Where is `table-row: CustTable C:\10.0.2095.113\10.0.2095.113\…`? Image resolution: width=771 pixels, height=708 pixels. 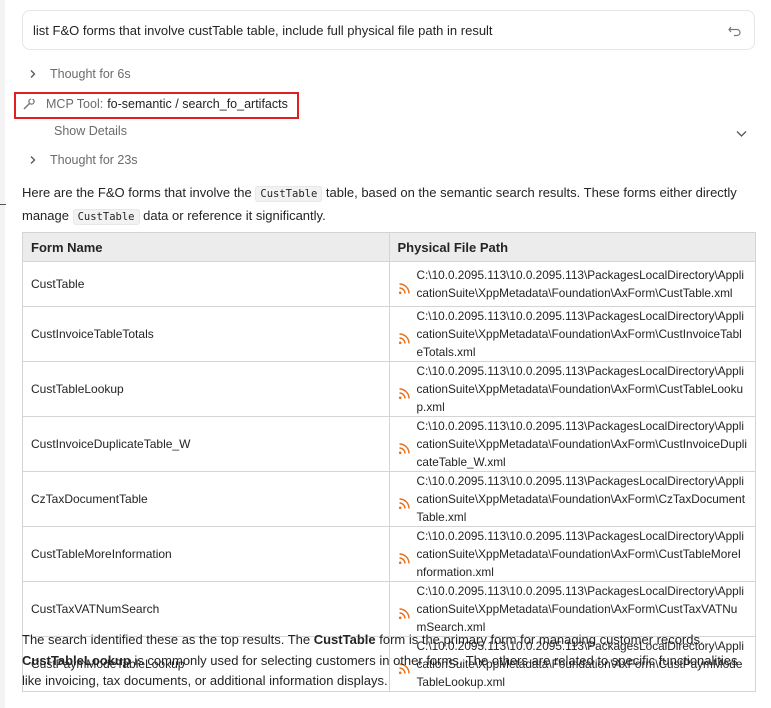
table-row: CustTable C:\10.0.2095.113\10.0.2095.113\… is located at coordinates (389, 284).